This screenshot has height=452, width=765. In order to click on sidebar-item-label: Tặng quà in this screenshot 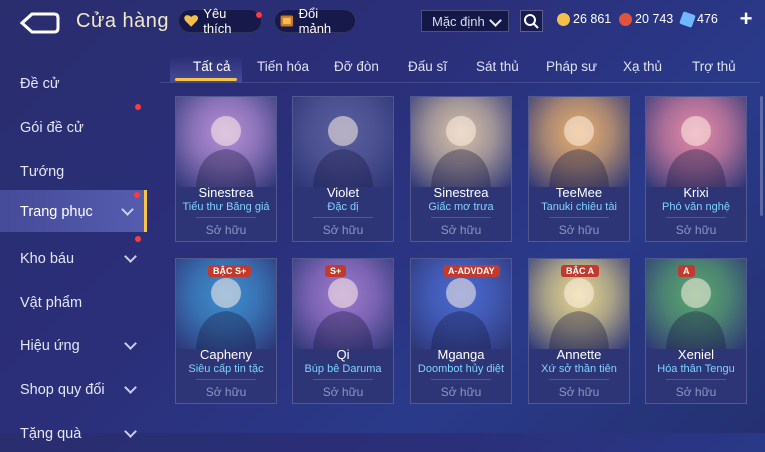, I will do `click(51, 434)`.